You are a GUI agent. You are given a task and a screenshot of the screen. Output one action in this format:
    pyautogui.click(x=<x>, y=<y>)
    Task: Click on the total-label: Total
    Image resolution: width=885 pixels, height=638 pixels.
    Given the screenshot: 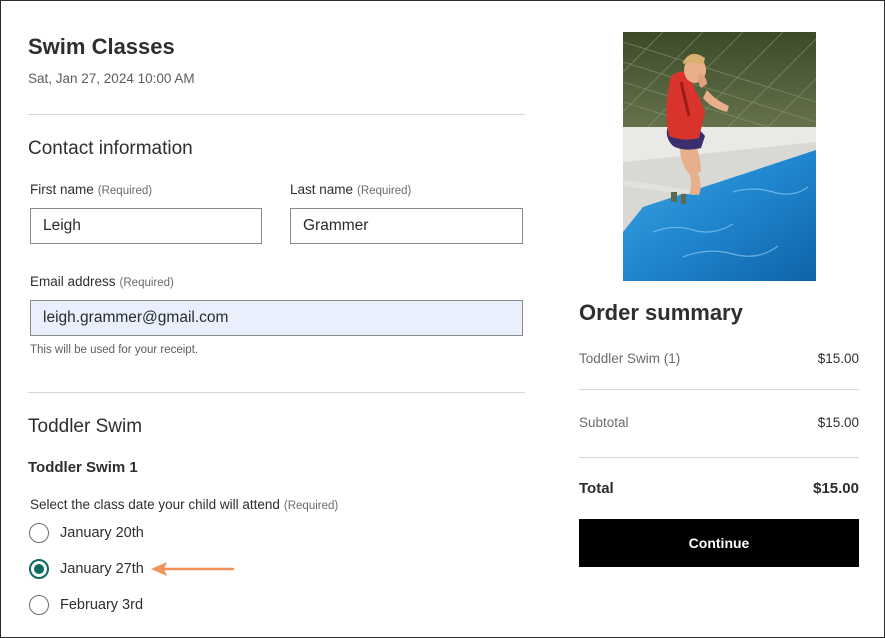 What is the action you would take?
    pyautogui.click(x=596, y=488)
    